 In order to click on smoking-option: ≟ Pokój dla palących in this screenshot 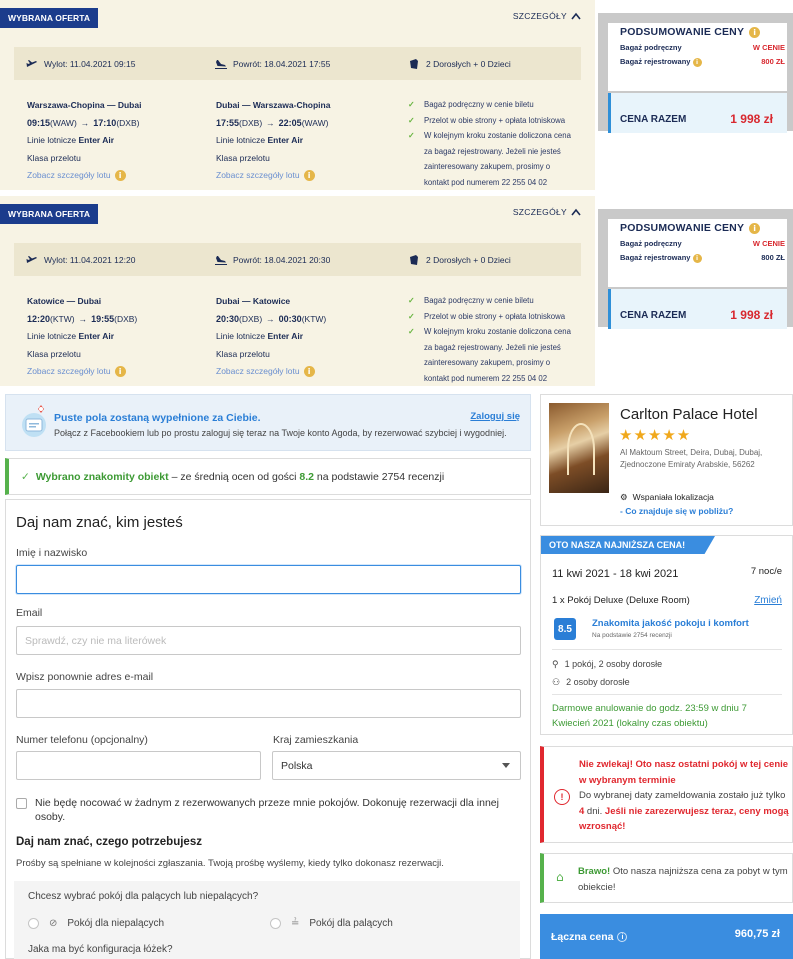, I will do `click(331, 923)`.